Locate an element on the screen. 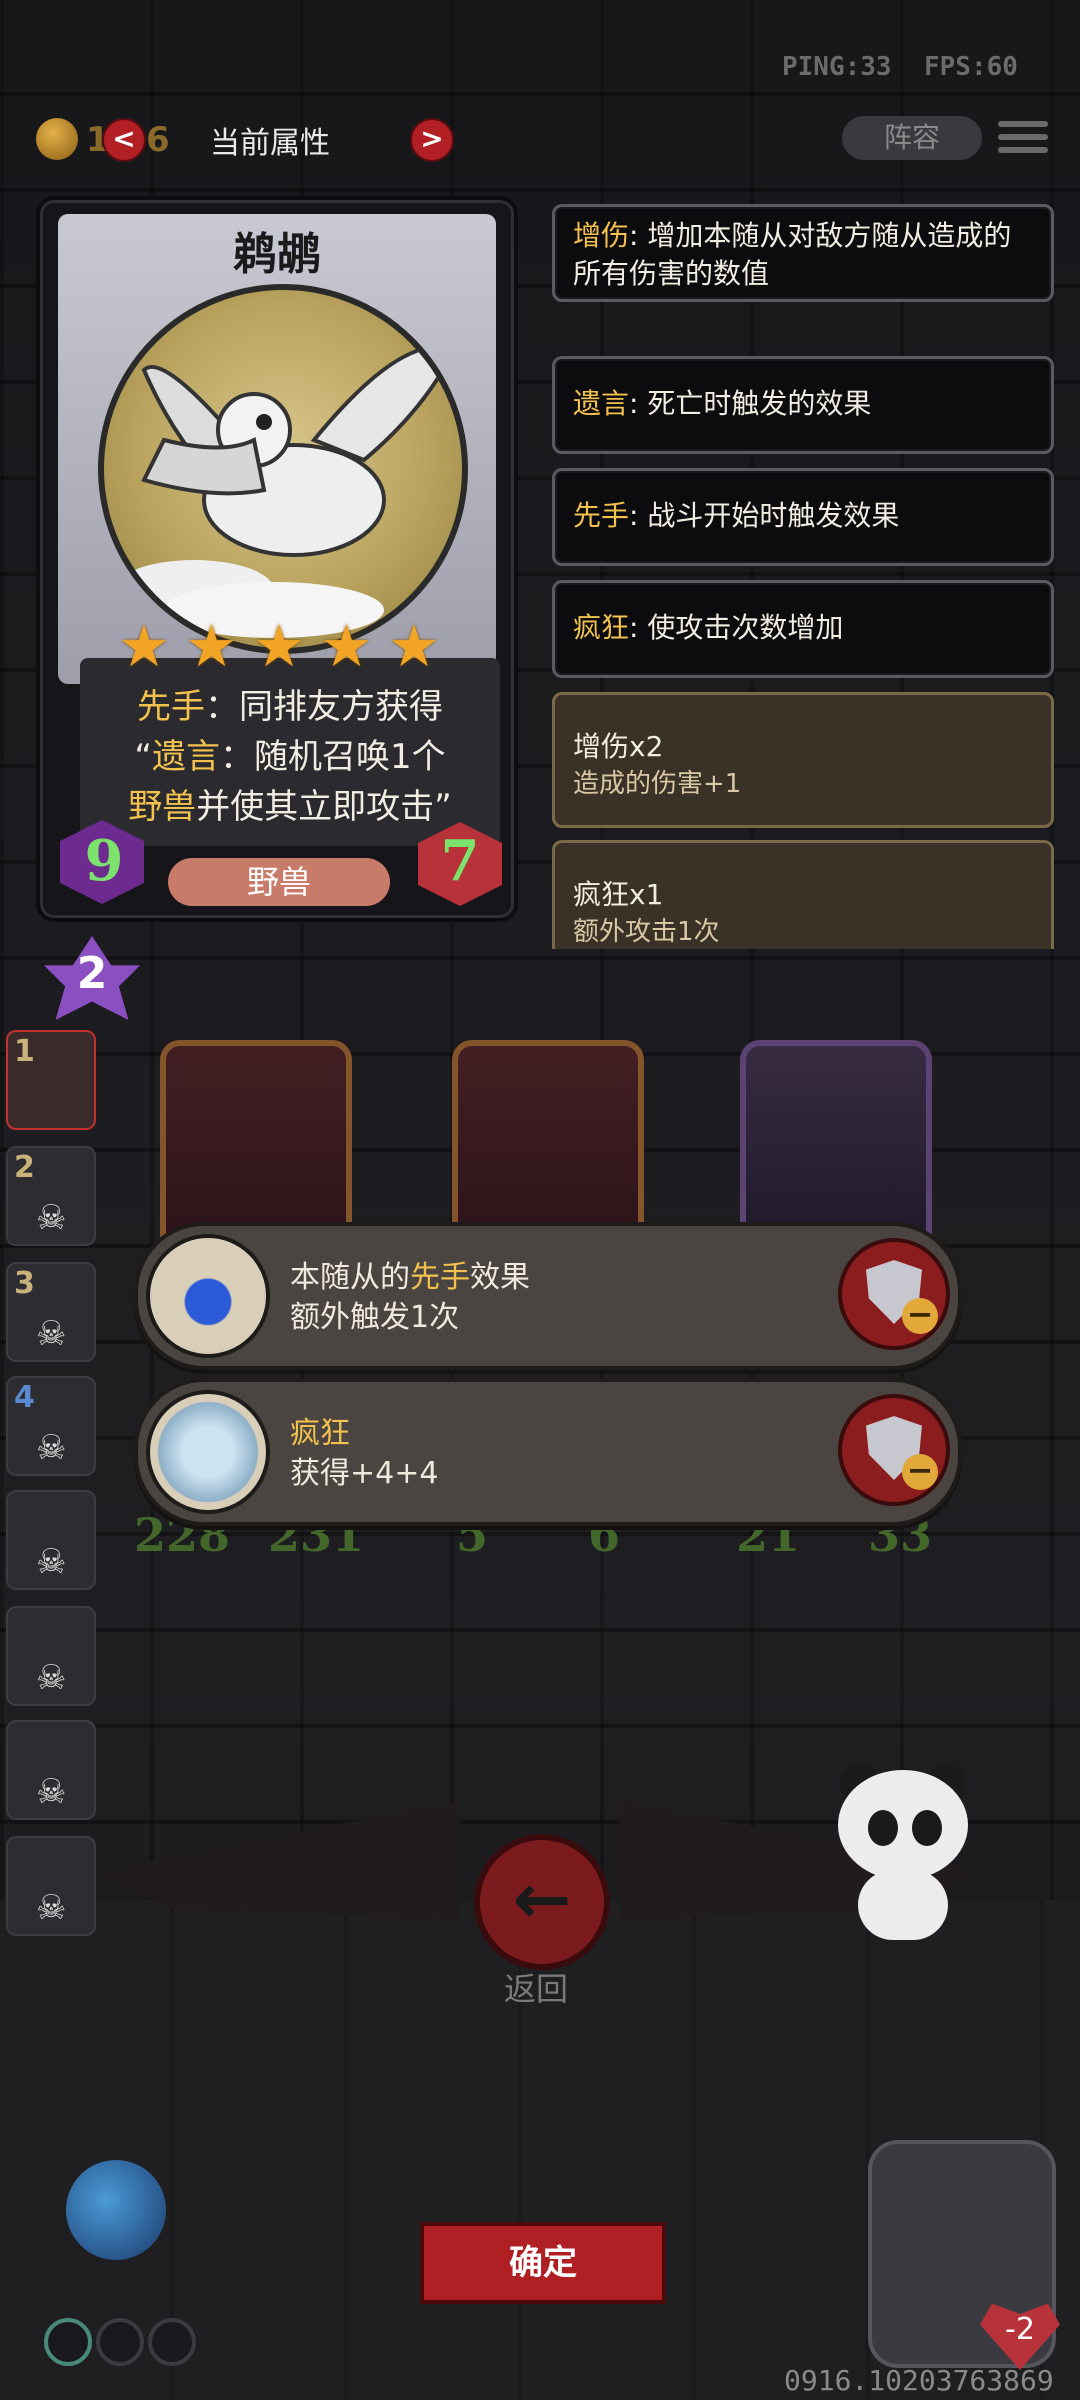 Image resolution: width=1080 pixels, height=2400 pixels. keyword-box-frenzy: 疯狂: 使攻击次数增加 is located at coordinates (803, 629).